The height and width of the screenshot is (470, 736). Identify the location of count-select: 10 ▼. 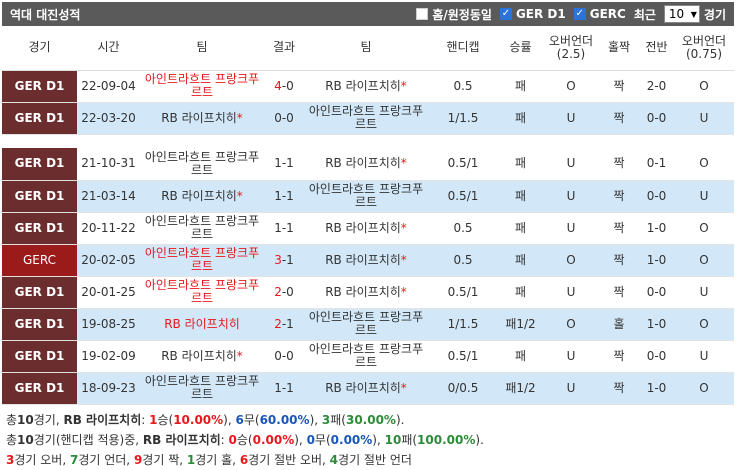
(681, 14).